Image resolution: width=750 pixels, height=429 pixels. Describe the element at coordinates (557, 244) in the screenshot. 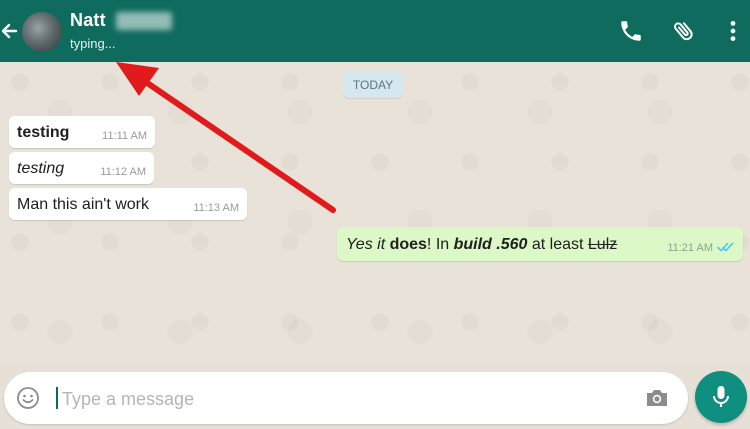

I see `text-part: at least` at that location.